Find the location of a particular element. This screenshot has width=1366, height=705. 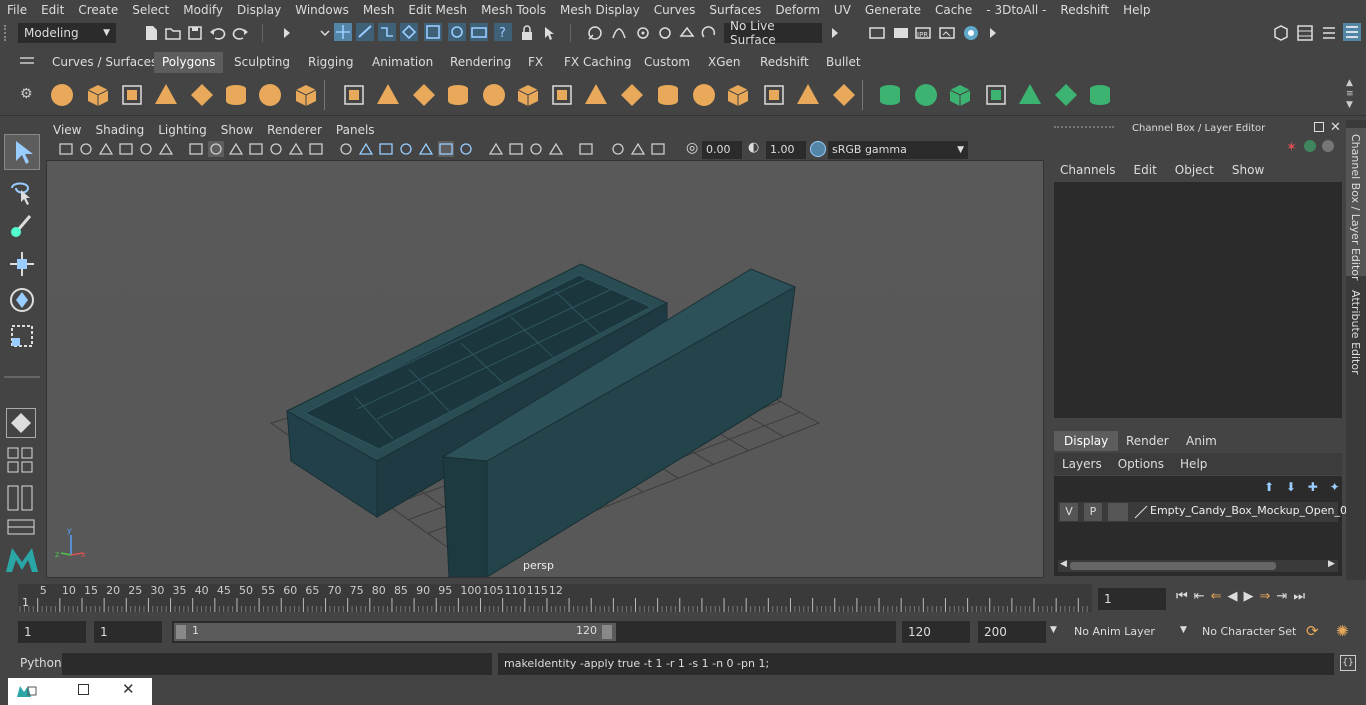

shelf-target-weld-icon is located at coordinates (844, 95).